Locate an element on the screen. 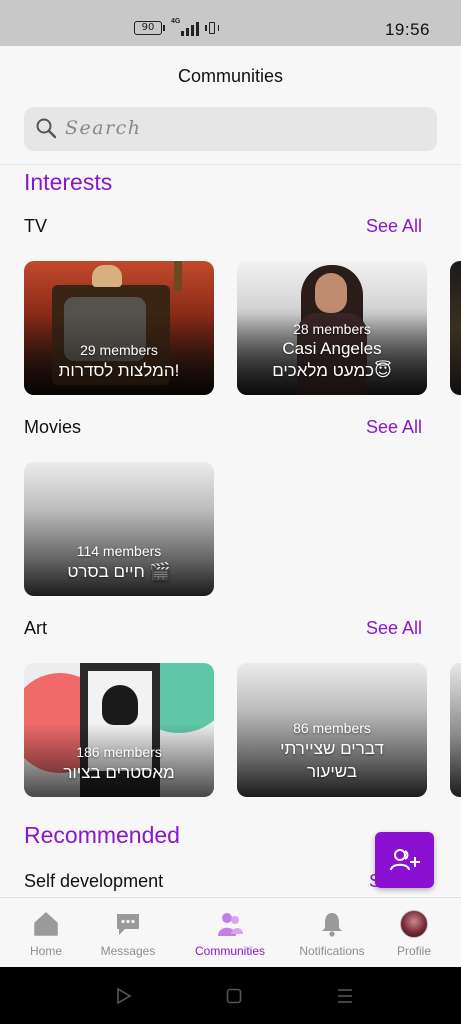  search-bar: Search is located at coordinates (230, 129).